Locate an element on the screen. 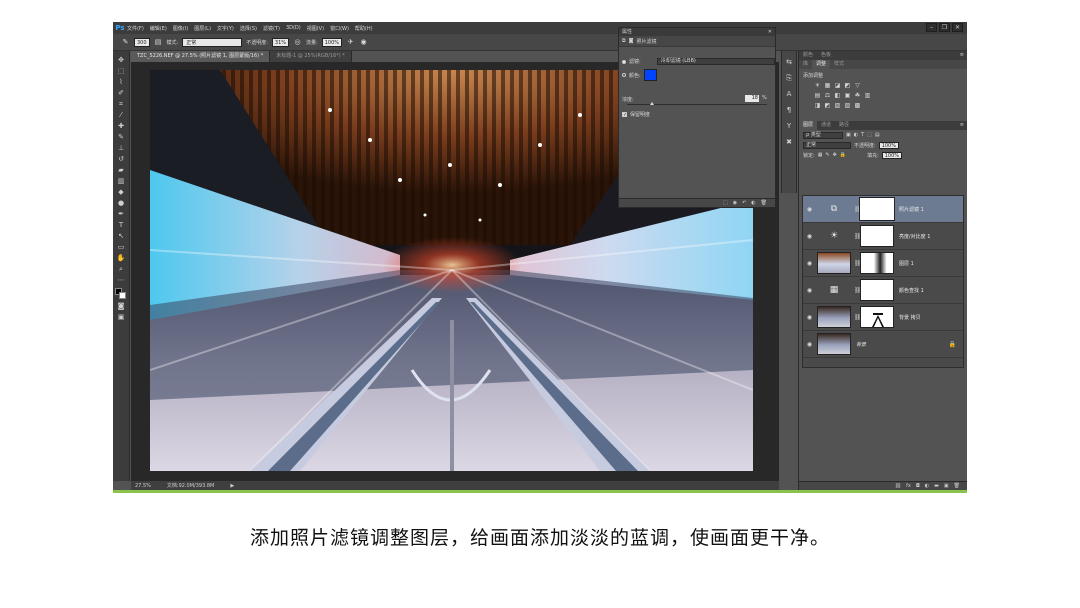  tab-color: 颜色 is located at coordinates (808, 55).